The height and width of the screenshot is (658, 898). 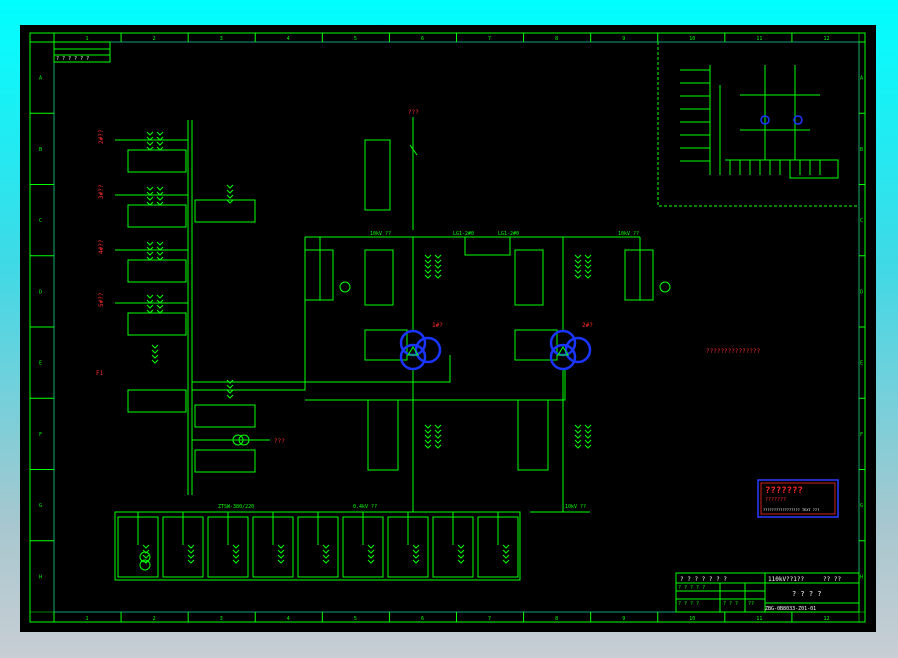 I want to click on feeder-tag: 2#??, so click(x=101, y=136).